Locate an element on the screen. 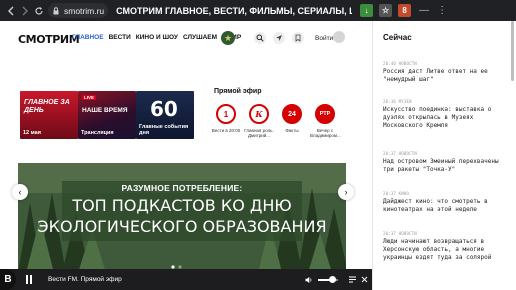 The image size is (516, 290). carousel-next-button: › is located at coordinates (346, 192).